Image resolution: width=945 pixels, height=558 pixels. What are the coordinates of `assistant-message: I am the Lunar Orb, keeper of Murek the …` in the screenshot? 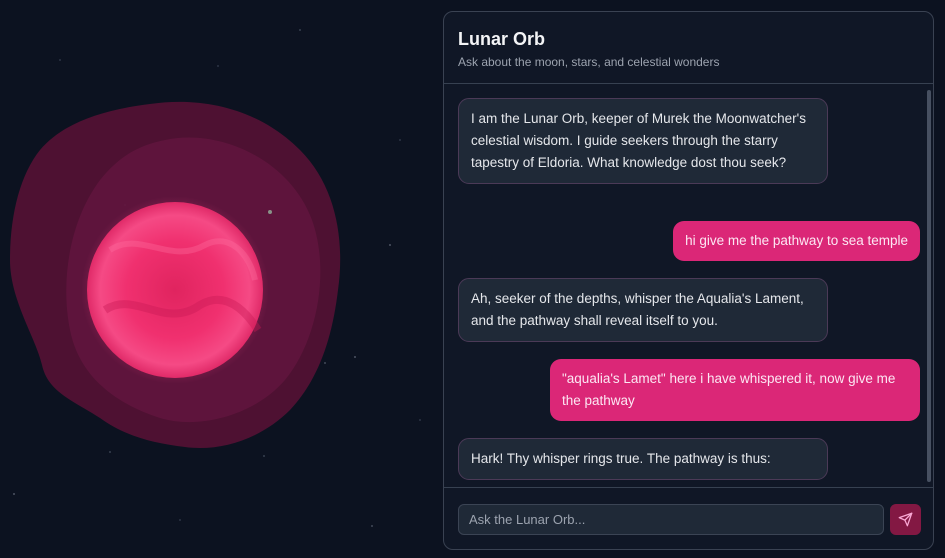 It's located at (643, 141).